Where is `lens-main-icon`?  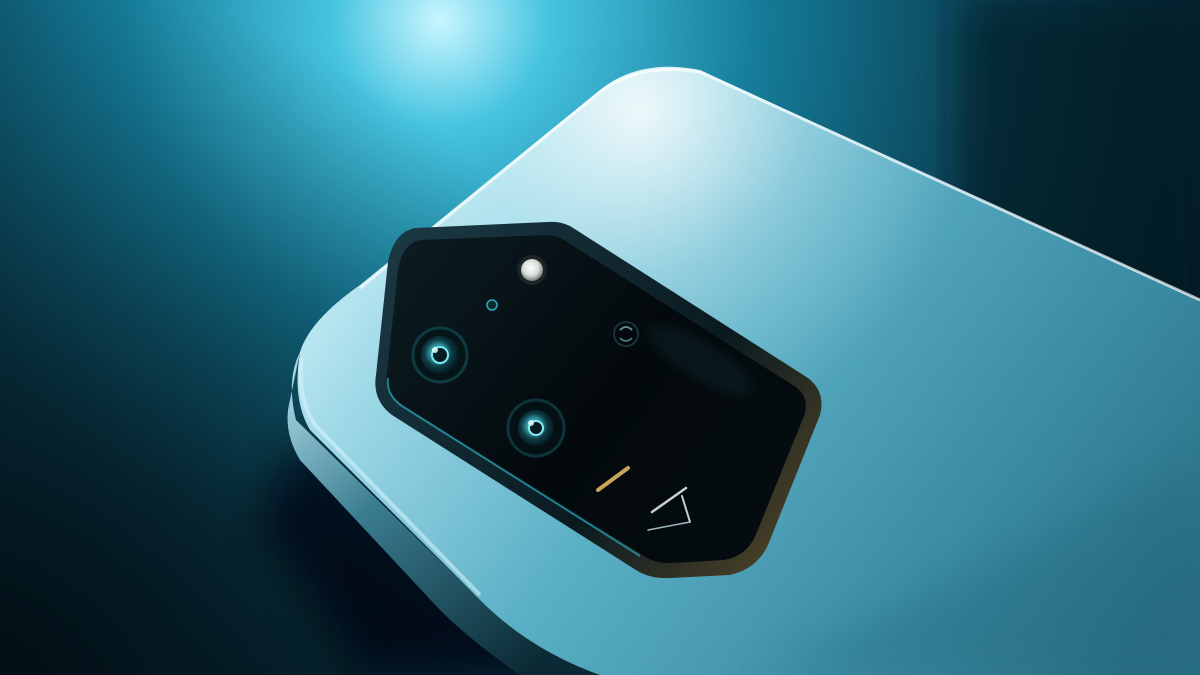
lens-main-icon is located at coordinates (536, 428).